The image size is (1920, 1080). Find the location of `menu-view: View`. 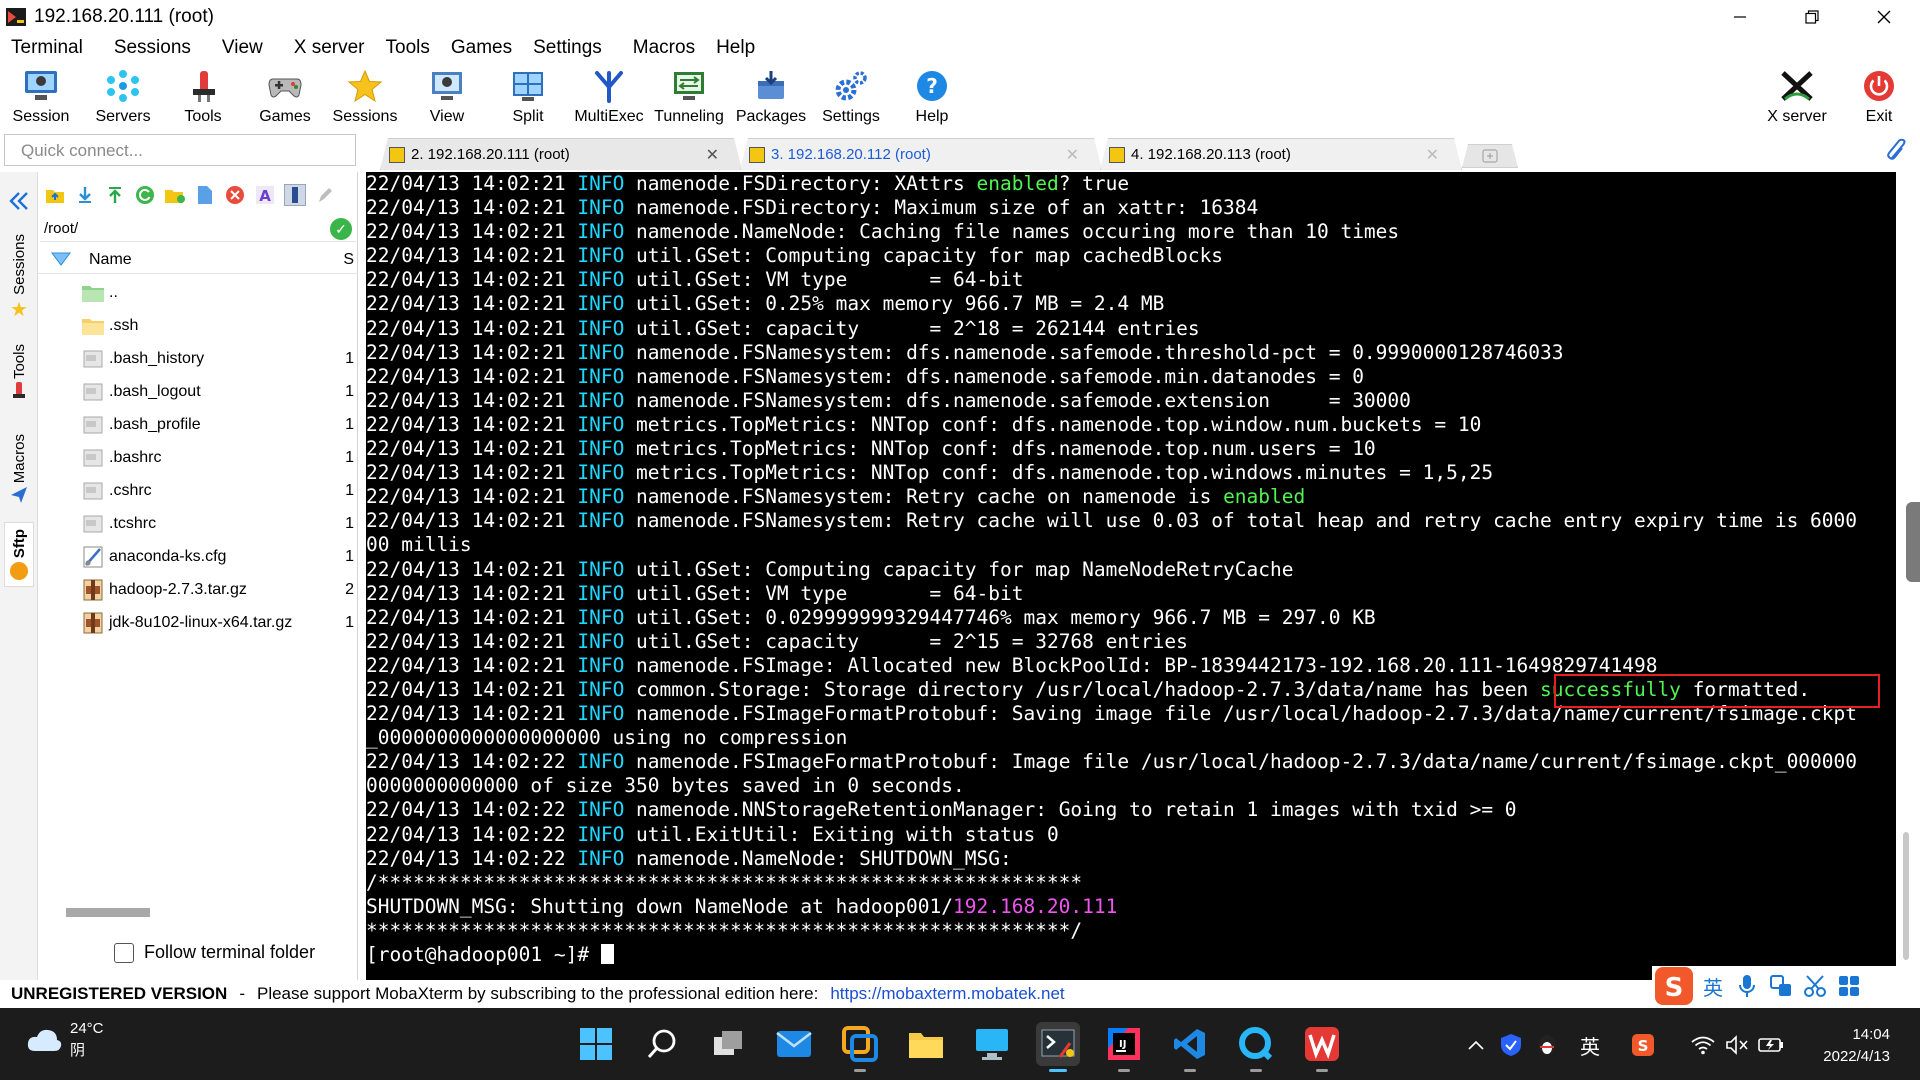

menu-view: View is located at coordinates (237, 48).